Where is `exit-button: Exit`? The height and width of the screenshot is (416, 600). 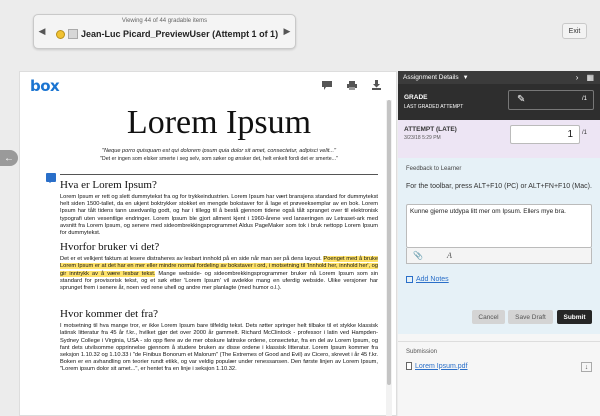
exit-button: Exit is located at coordinates (574, 31).